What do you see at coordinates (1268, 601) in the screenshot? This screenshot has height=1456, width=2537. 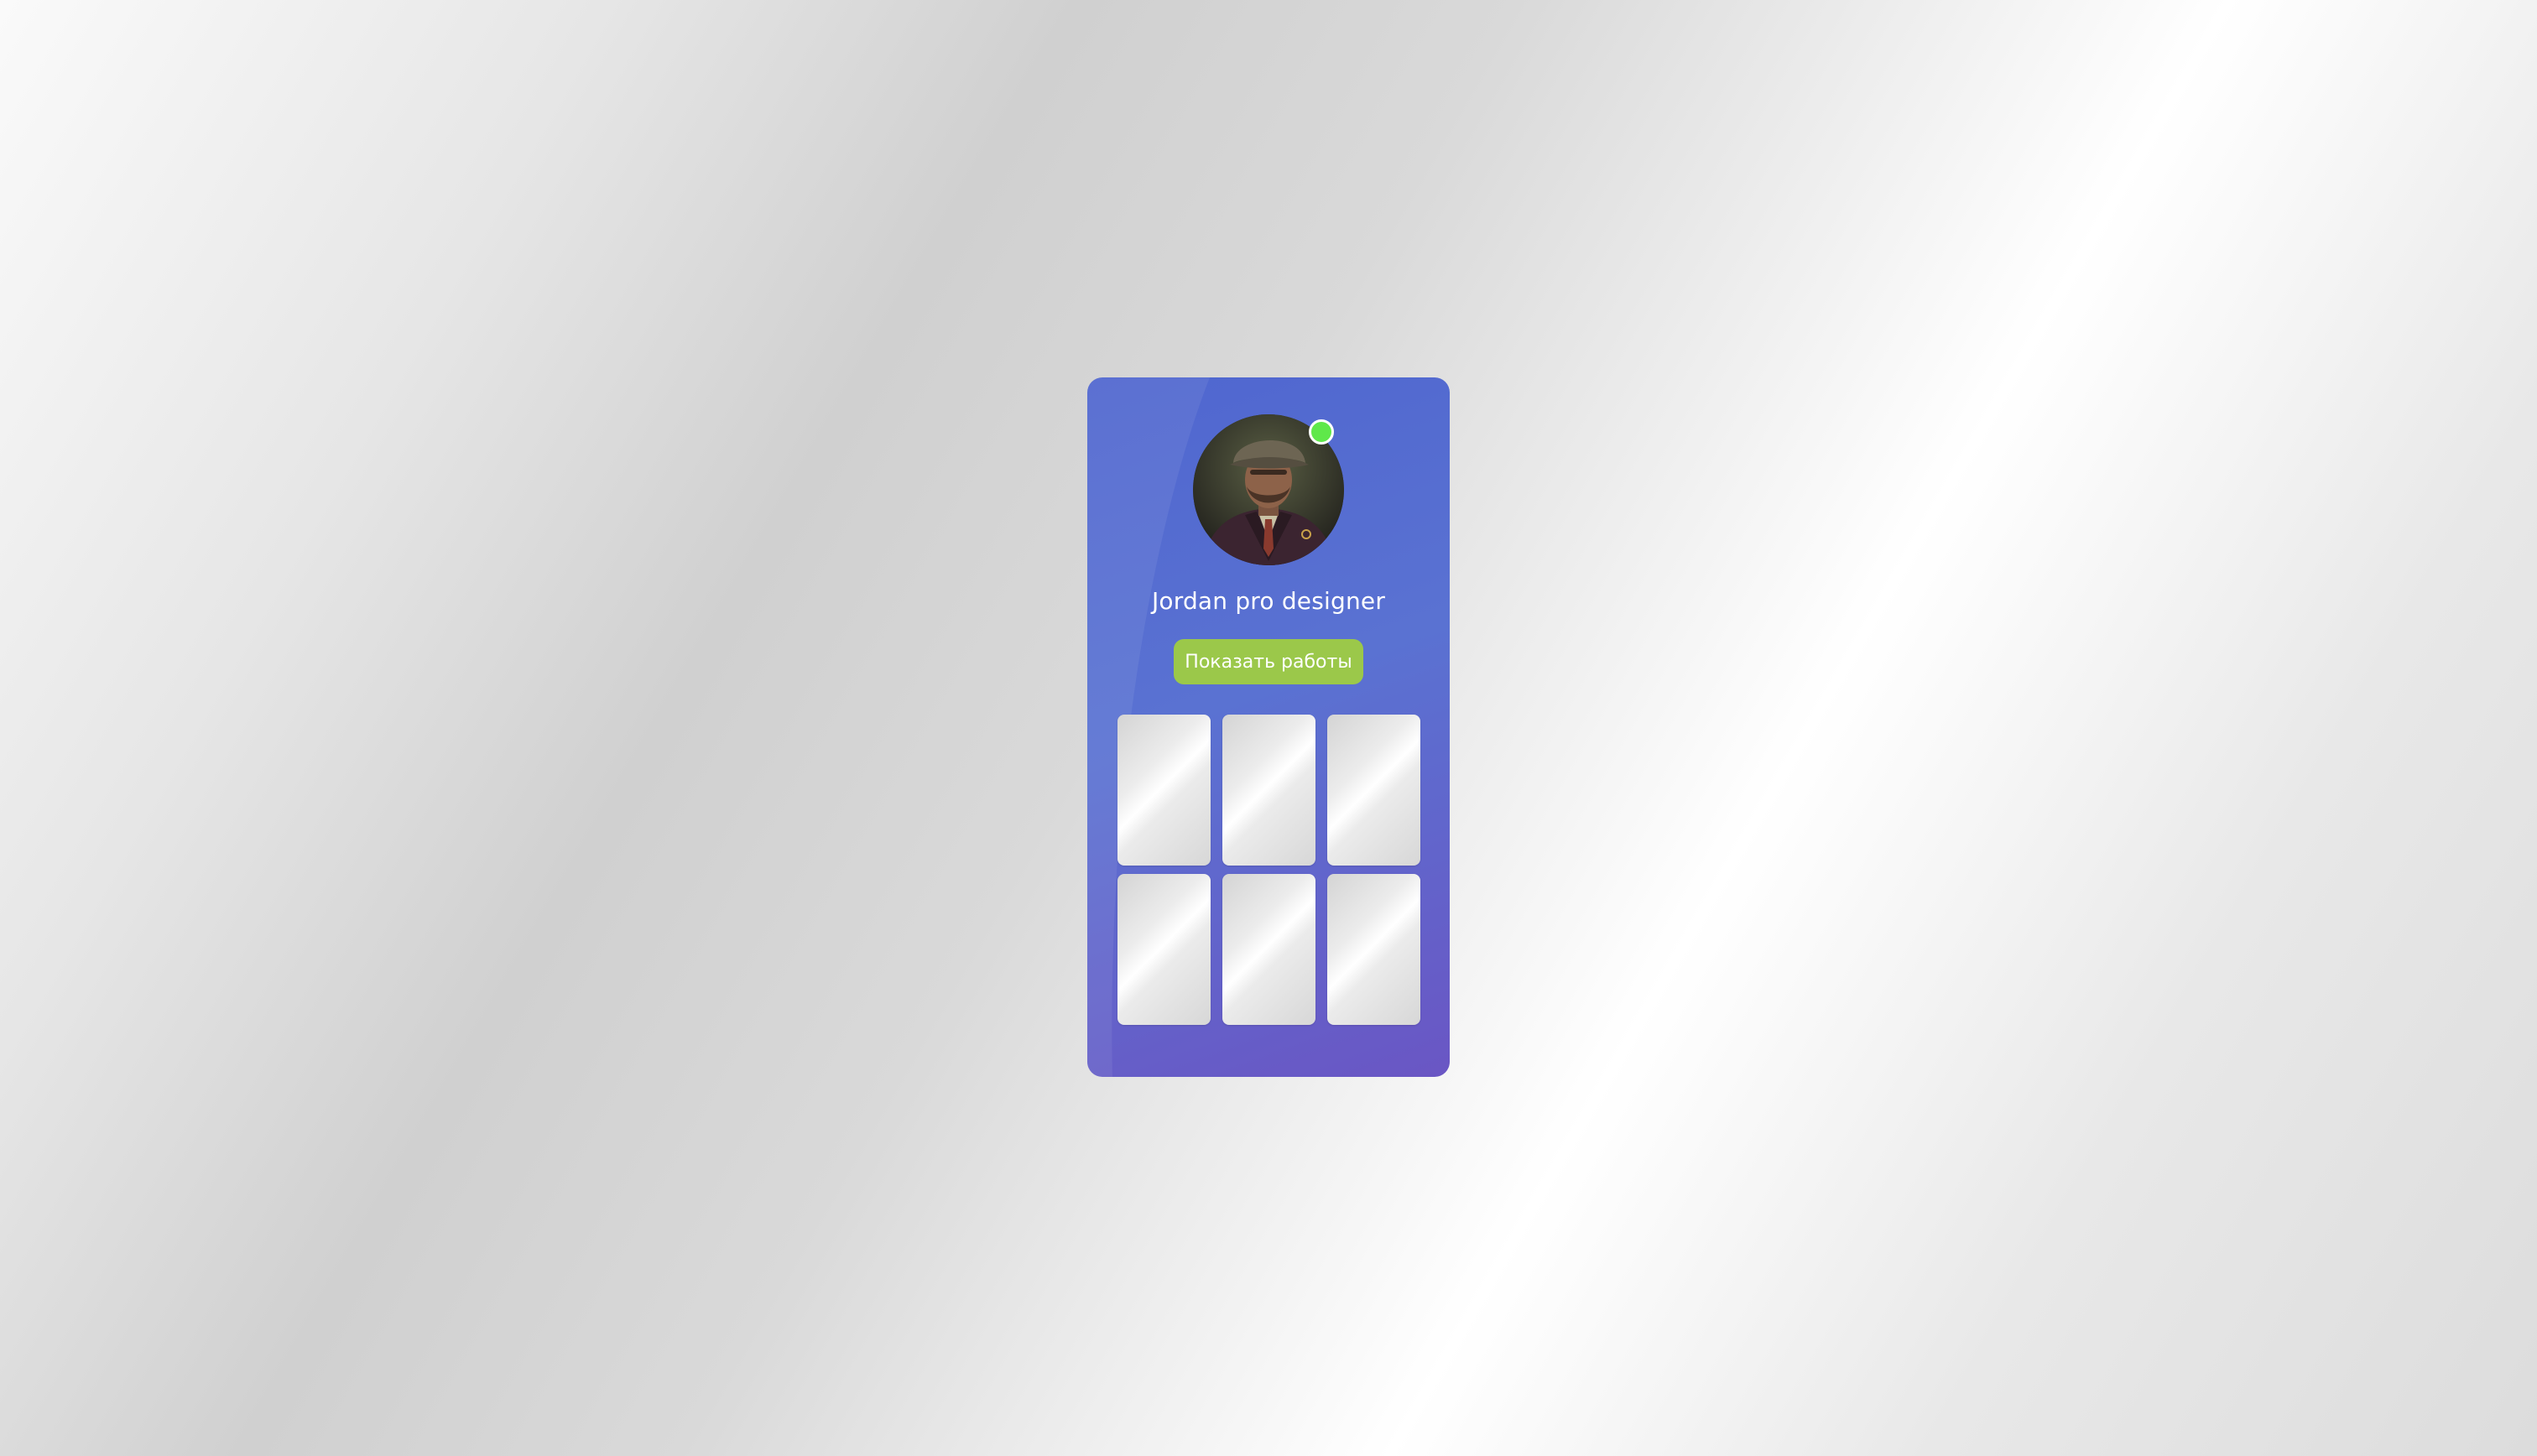 I see `profile-name: Jordan pro designer` at bounding box center [1268, 601].